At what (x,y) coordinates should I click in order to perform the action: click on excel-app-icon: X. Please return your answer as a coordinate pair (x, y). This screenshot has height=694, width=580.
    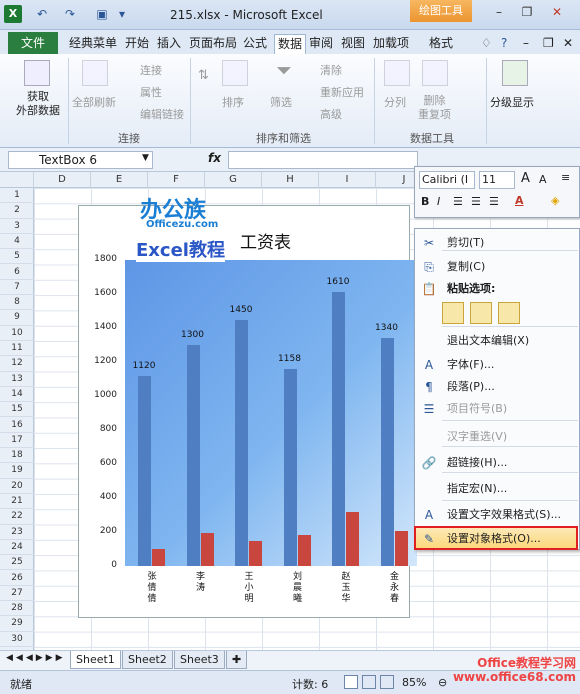
    Looking at the image, I should click on (13, 14).